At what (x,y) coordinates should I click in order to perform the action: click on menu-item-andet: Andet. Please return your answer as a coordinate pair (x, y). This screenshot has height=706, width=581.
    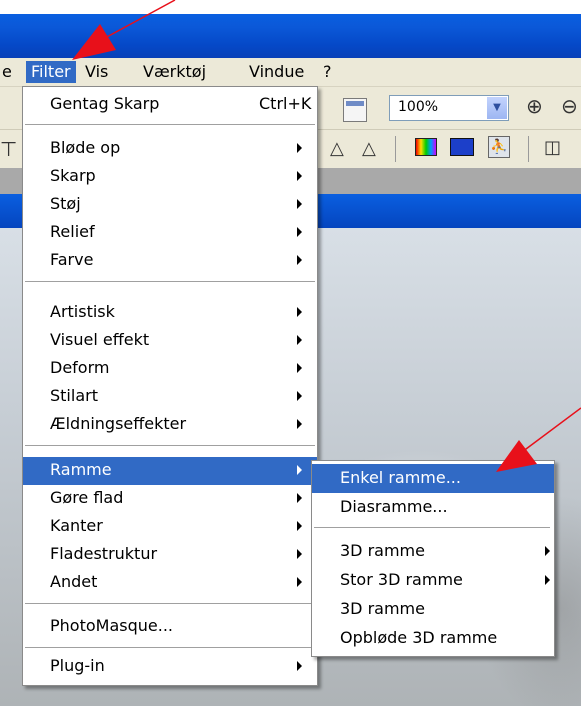
    Looking at the image, I should click on (170, 583).